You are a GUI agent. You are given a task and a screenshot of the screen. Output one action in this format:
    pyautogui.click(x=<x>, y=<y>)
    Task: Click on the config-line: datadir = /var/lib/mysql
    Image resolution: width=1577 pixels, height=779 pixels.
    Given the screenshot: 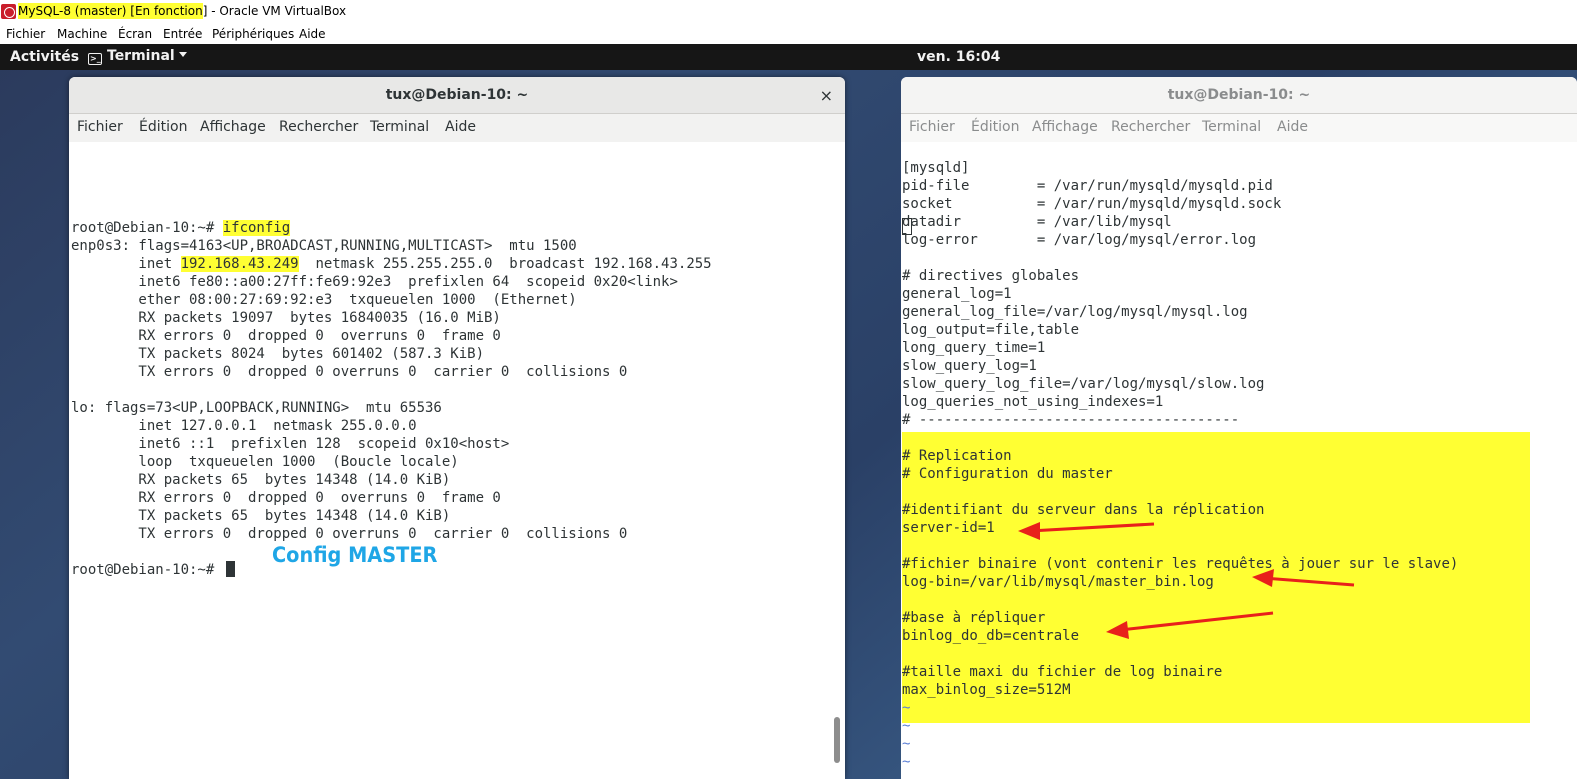 What is the action you would take?
    pyautogui.click(x=1037, y=222)
    